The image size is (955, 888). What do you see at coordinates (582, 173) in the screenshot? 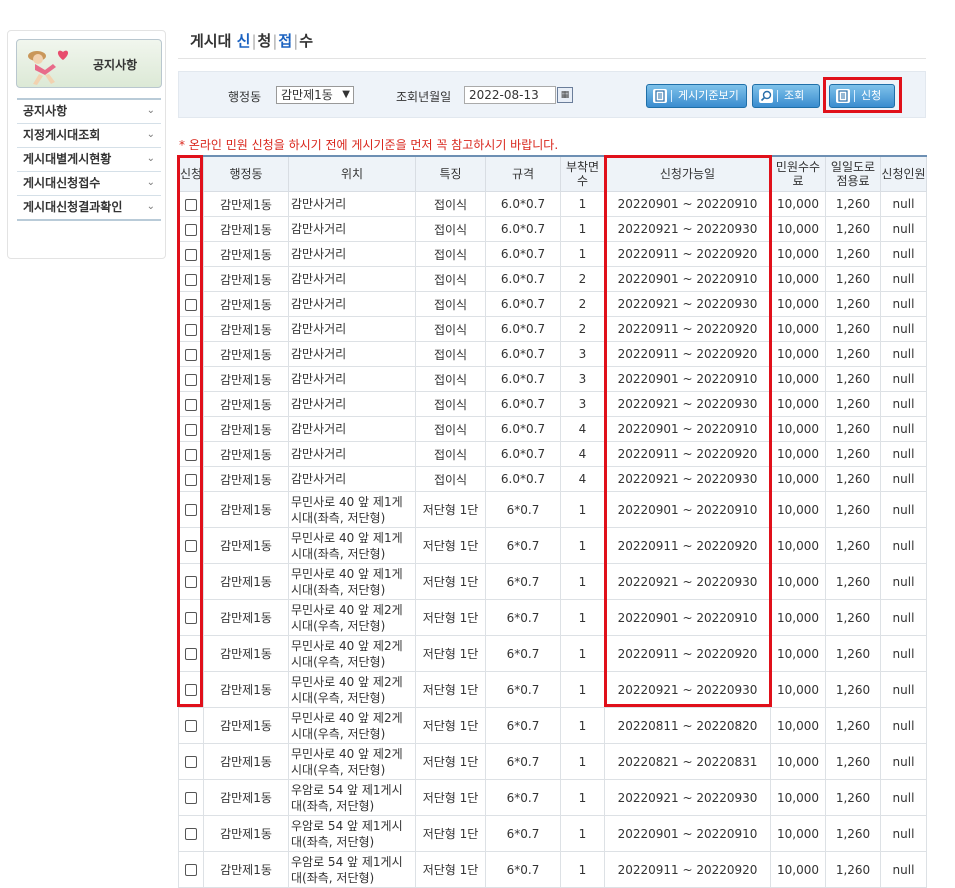
I see `col-header-count: 부착면수` at bounding box center [582, 173].